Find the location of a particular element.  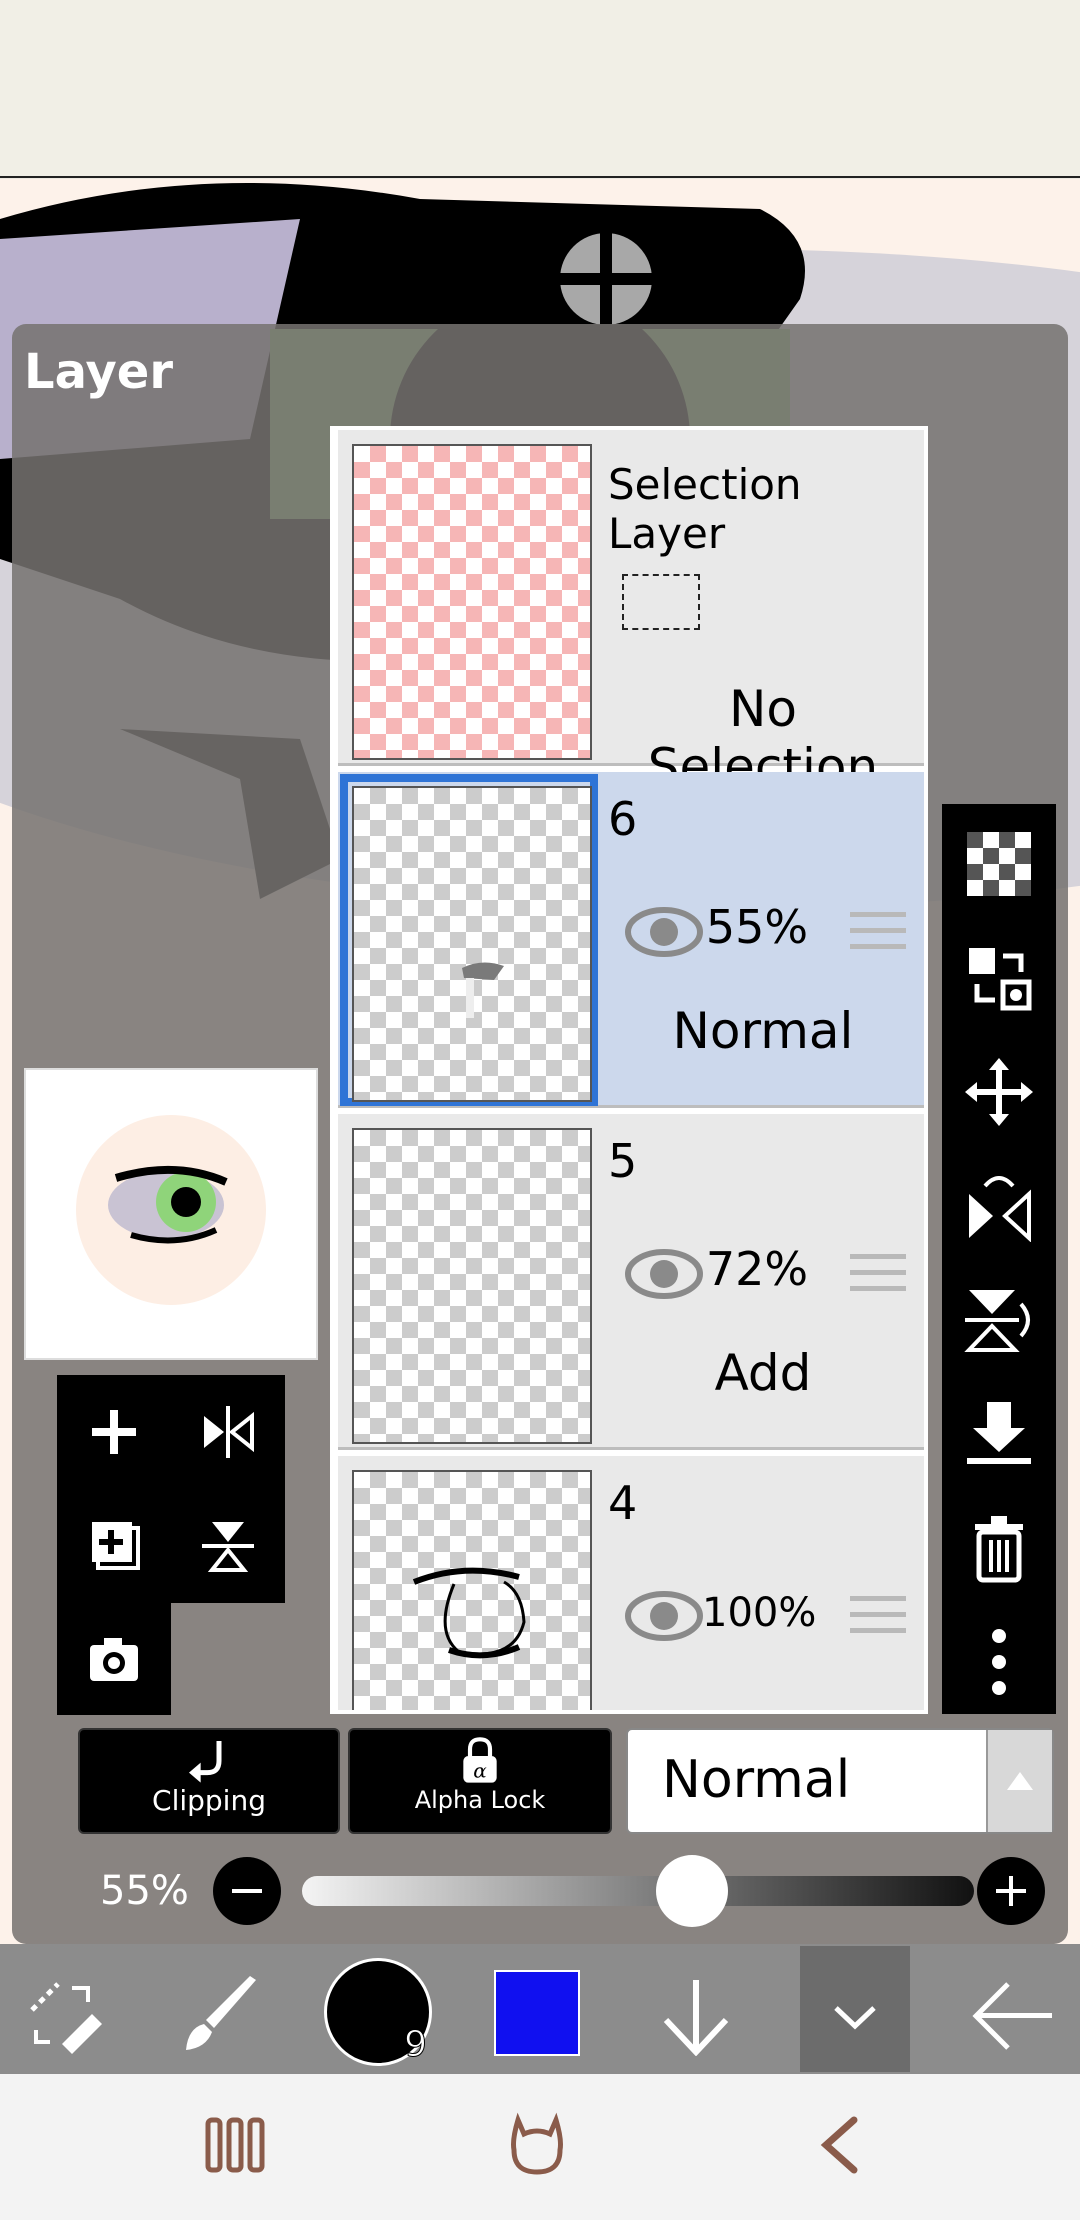

merge-down-button is located at coordinates (999, 1434).